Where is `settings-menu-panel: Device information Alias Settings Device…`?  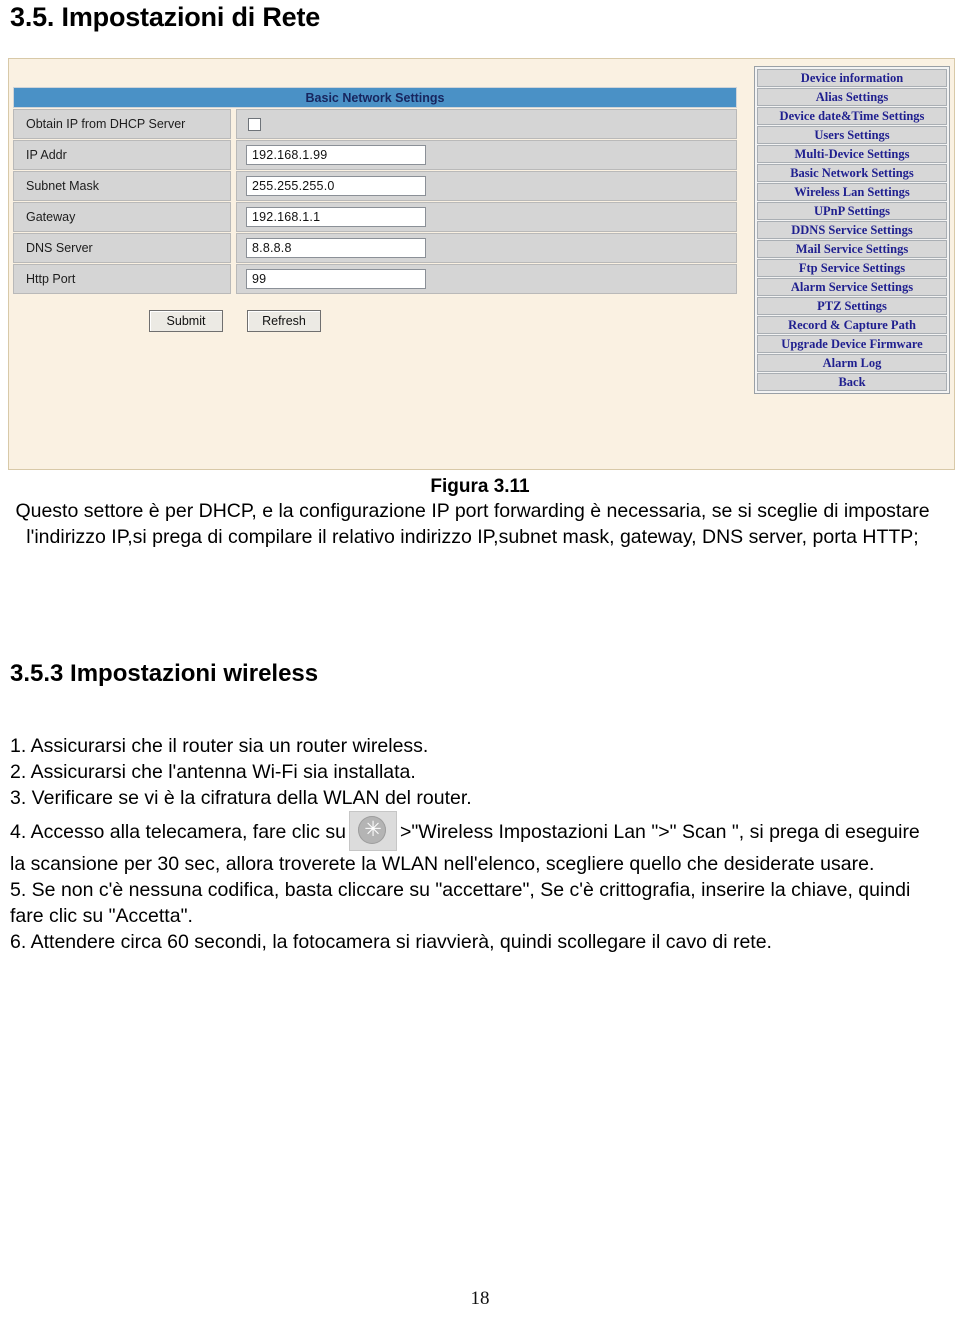
settings-menu-panel: Device information Alias Settings Device… is located at coordinates (852, 230).